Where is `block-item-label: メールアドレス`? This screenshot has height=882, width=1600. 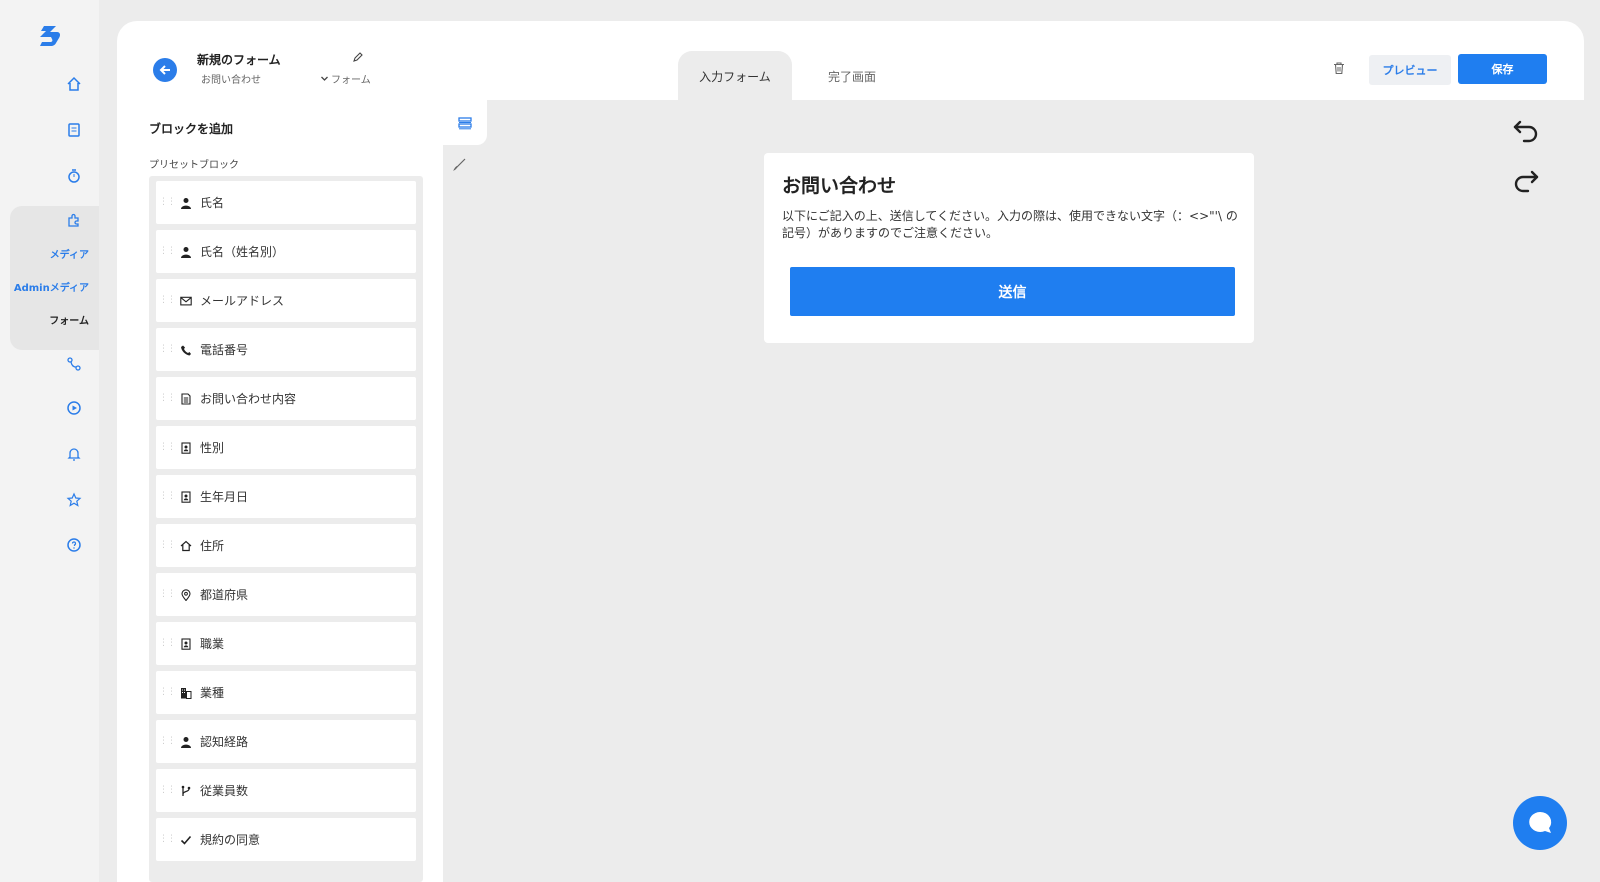 block-item-label: メールアドレス is located at coordinates (242, 301).